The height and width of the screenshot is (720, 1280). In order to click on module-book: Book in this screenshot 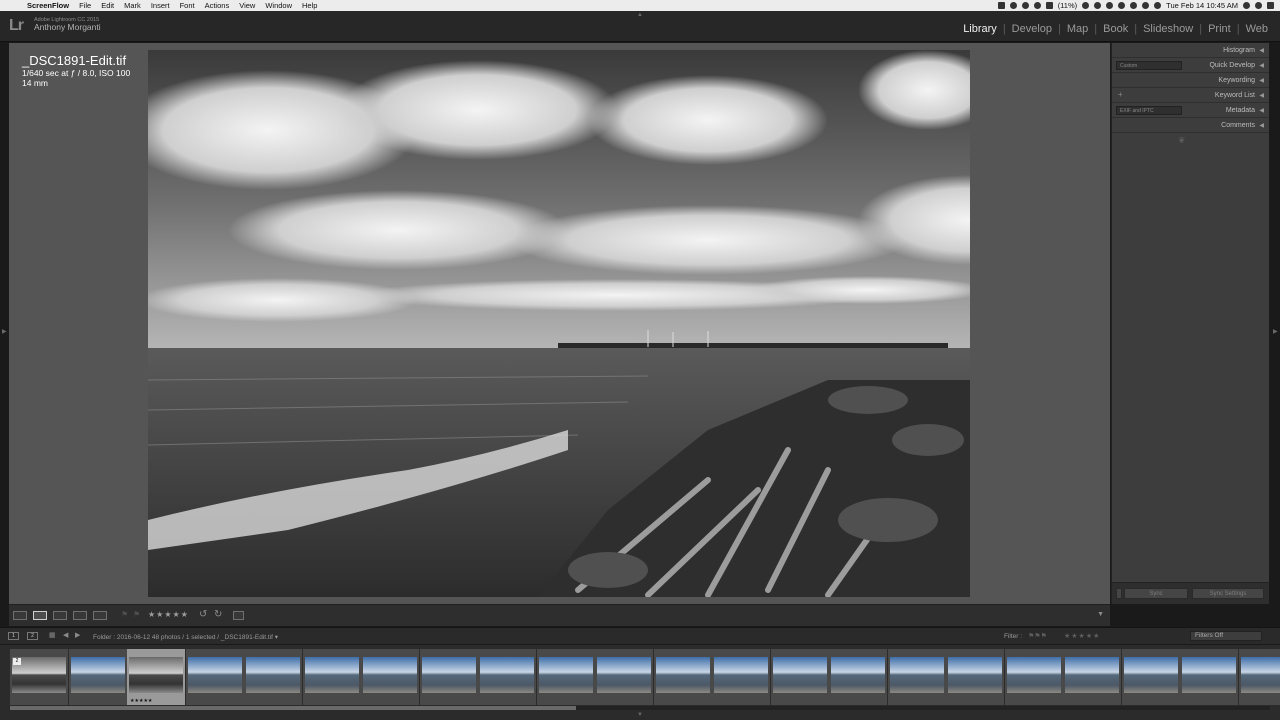, I will do `click(1115, 29)`.